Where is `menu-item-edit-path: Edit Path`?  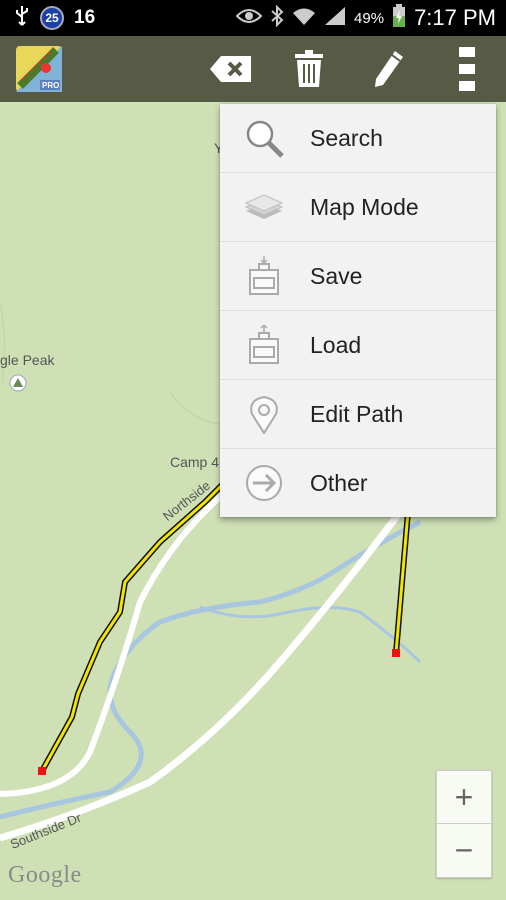 menu-item-edit-path: Edit Path is located at coordinates (358, 414).